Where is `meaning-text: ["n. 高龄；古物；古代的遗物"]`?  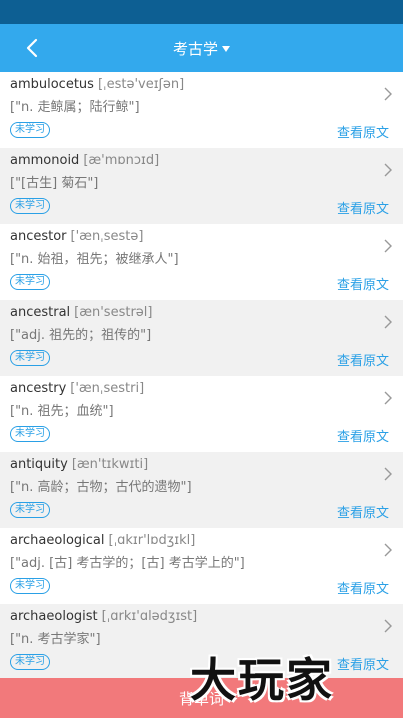
meaning-text: ["n. 高龄；古物；古代的遗物"] is located at coordinates (101, 487).